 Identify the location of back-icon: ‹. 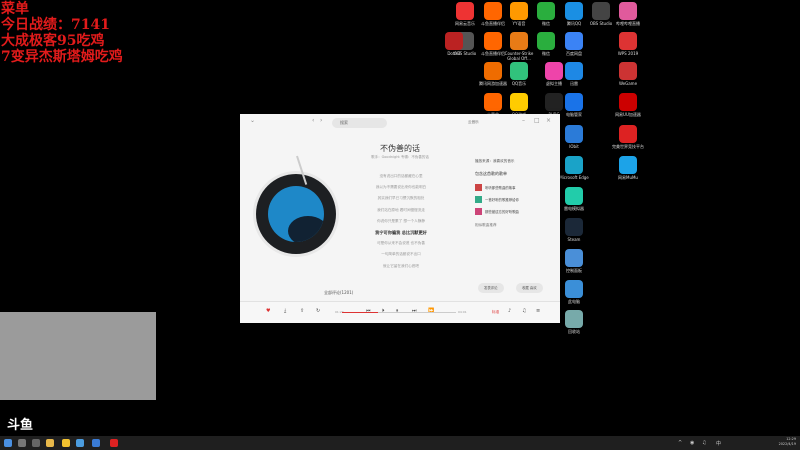
(313, 120).